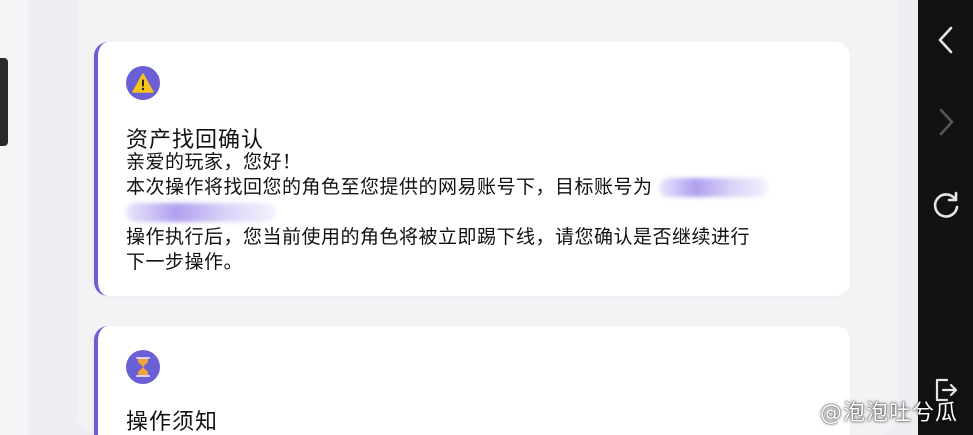  I want to click on refresh-icon, so click(946, 204).